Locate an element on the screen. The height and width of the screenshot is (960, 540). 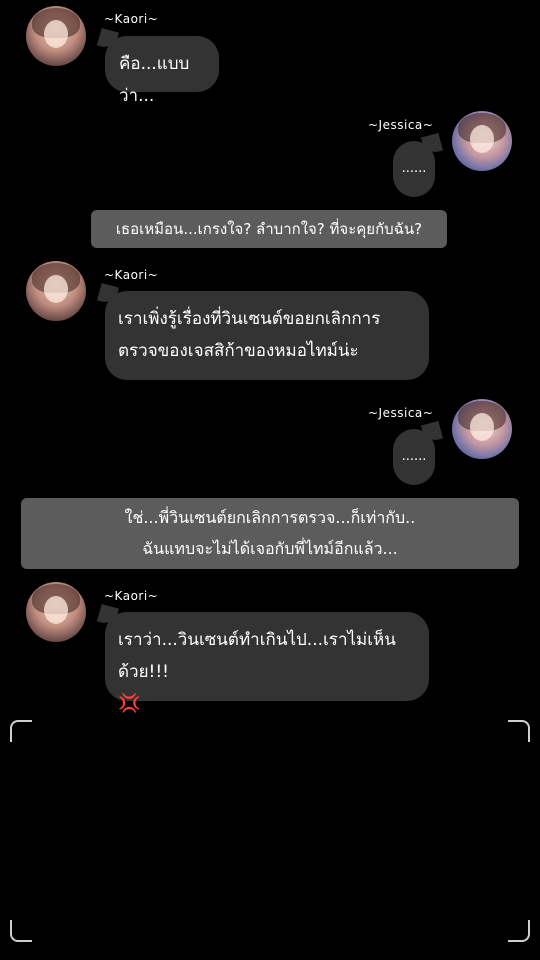
message-text-line: ตรวจของเจสสิก้าของหมอไทม์น่ะ is located at coordinates (238, 351).